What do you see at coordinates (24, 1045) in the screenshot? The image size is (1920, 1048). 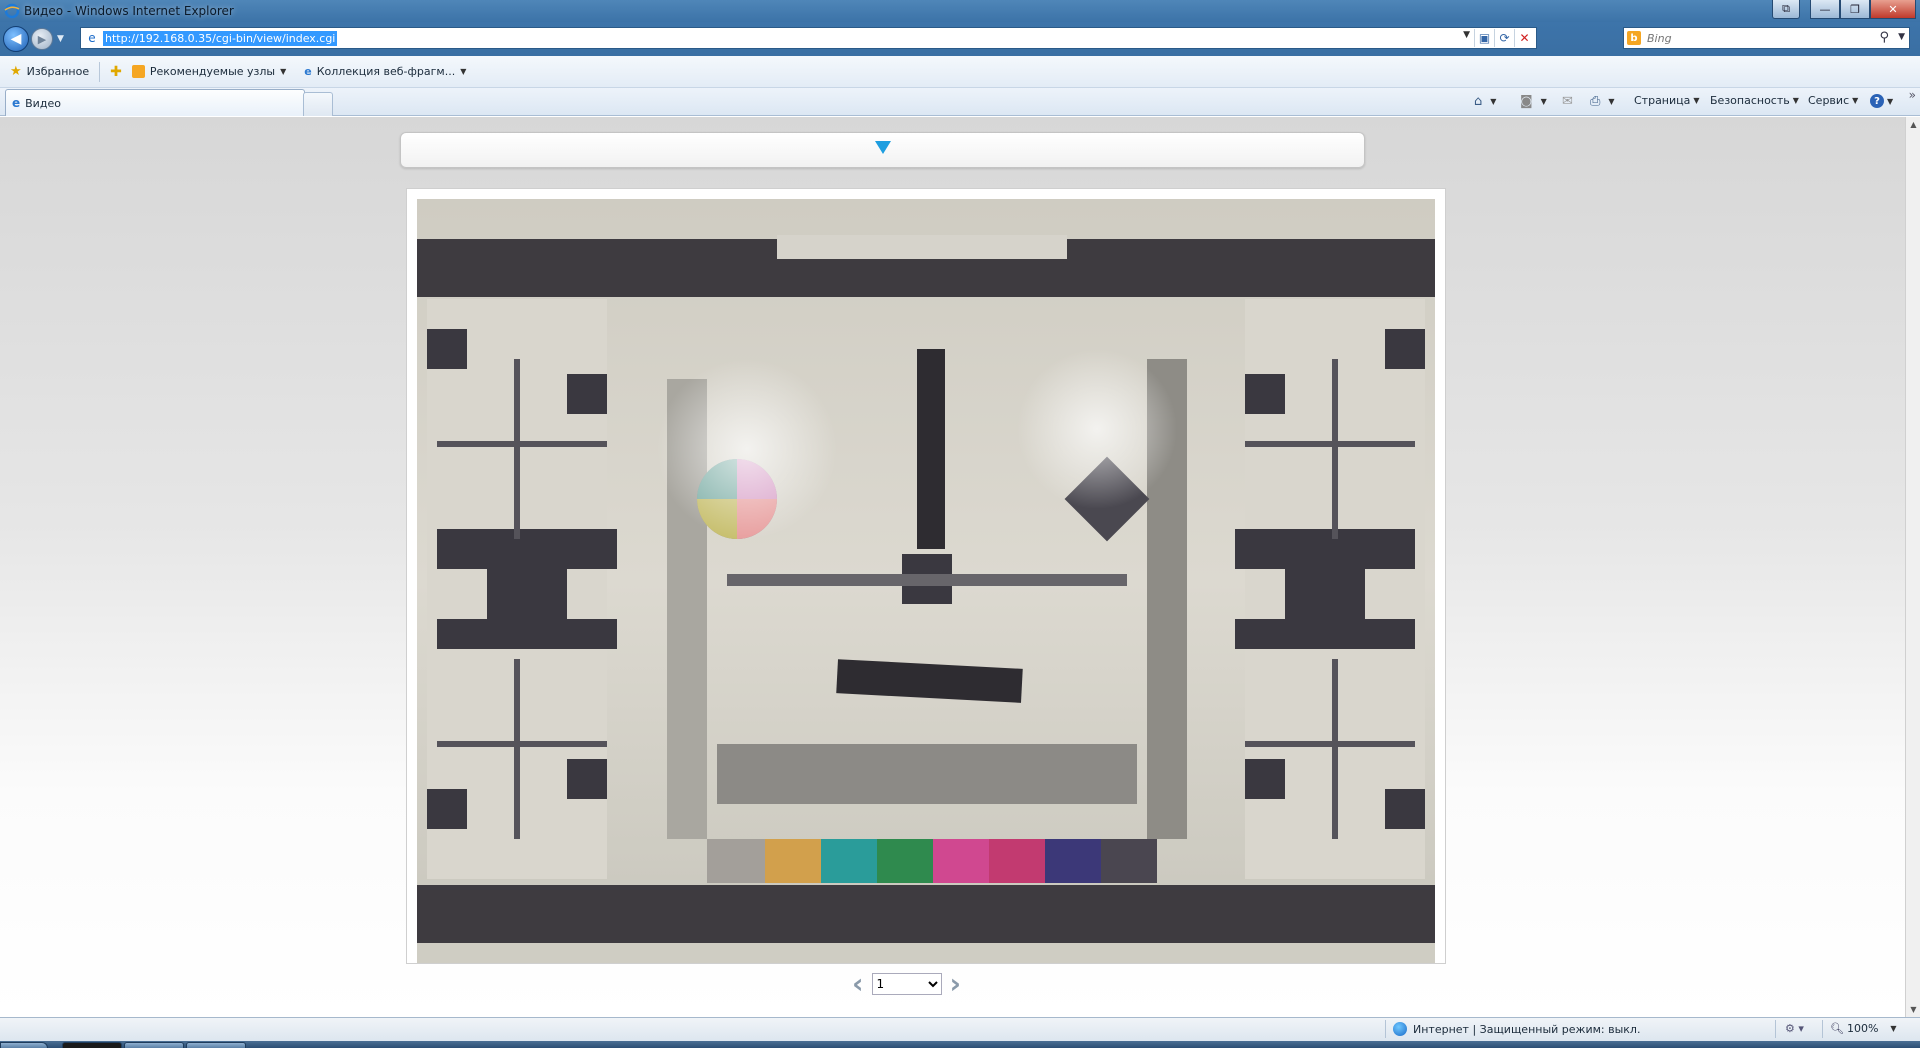 I see `start-button` at bounding box center [24, 1045].